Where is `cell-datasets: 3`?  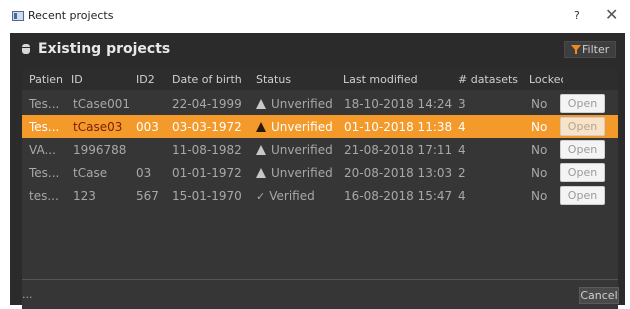
cell-datasets: 3 is located at coordinates (462, 104).